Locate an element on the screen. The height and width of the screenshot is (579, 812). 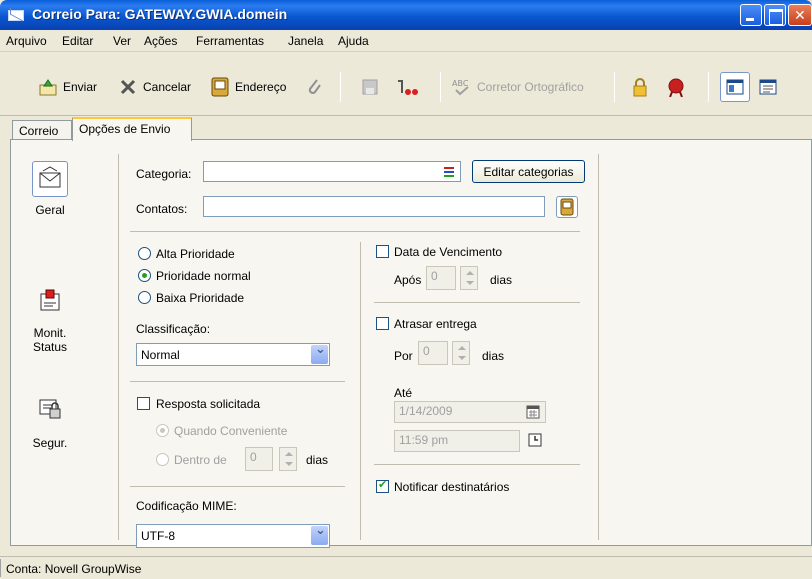
mime-select: UTF-8 is located at coordinates (233, 535).